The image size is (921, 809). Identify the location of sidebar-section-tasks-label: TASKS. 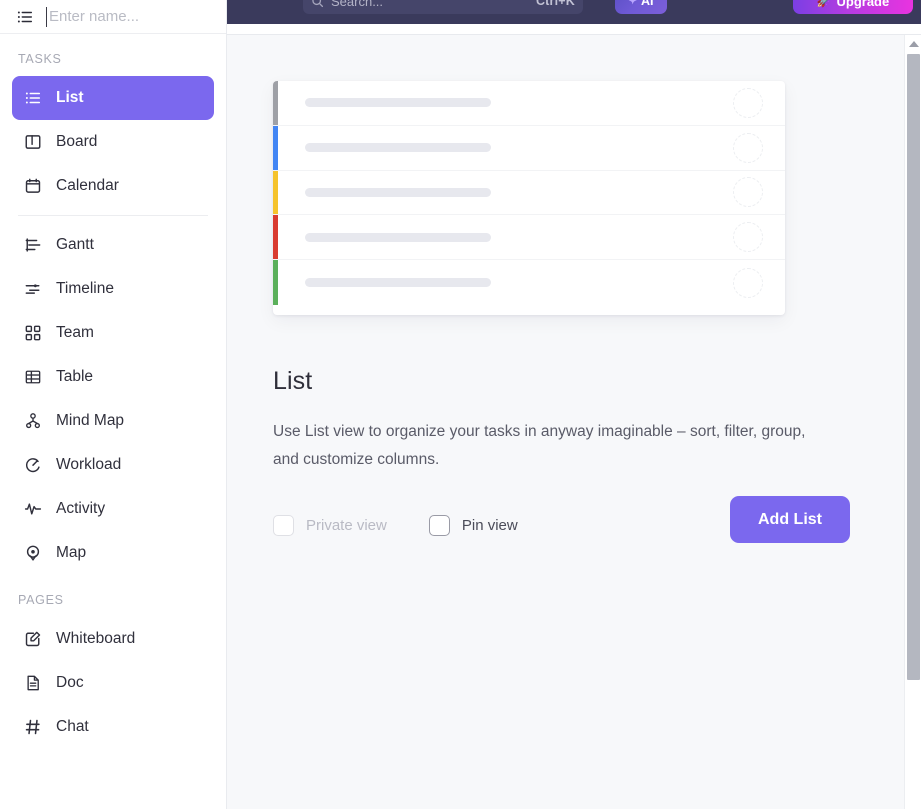
(40, 59).